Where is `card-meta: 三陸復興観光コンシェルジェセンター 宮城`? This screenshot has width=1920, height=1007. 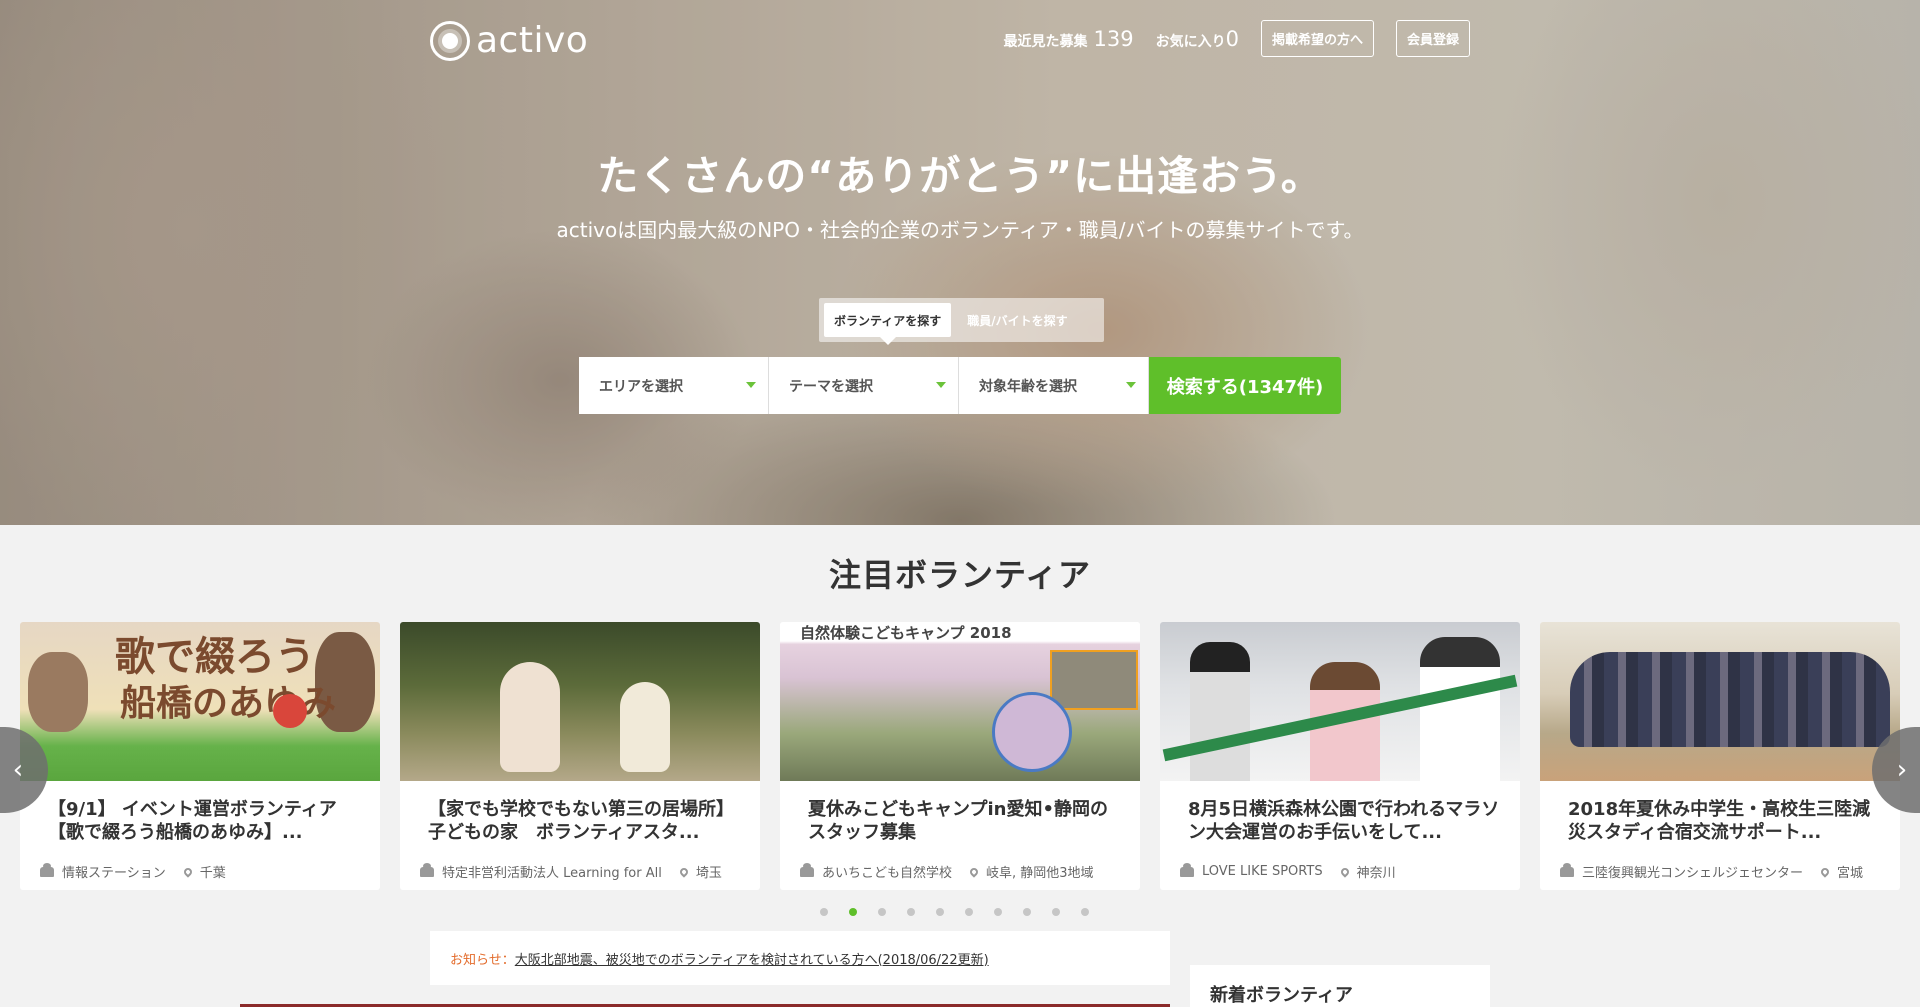 card-meta: 三陸復興観光コンシェルジェセンター 宮城 is located at coordinates (1720, 867).